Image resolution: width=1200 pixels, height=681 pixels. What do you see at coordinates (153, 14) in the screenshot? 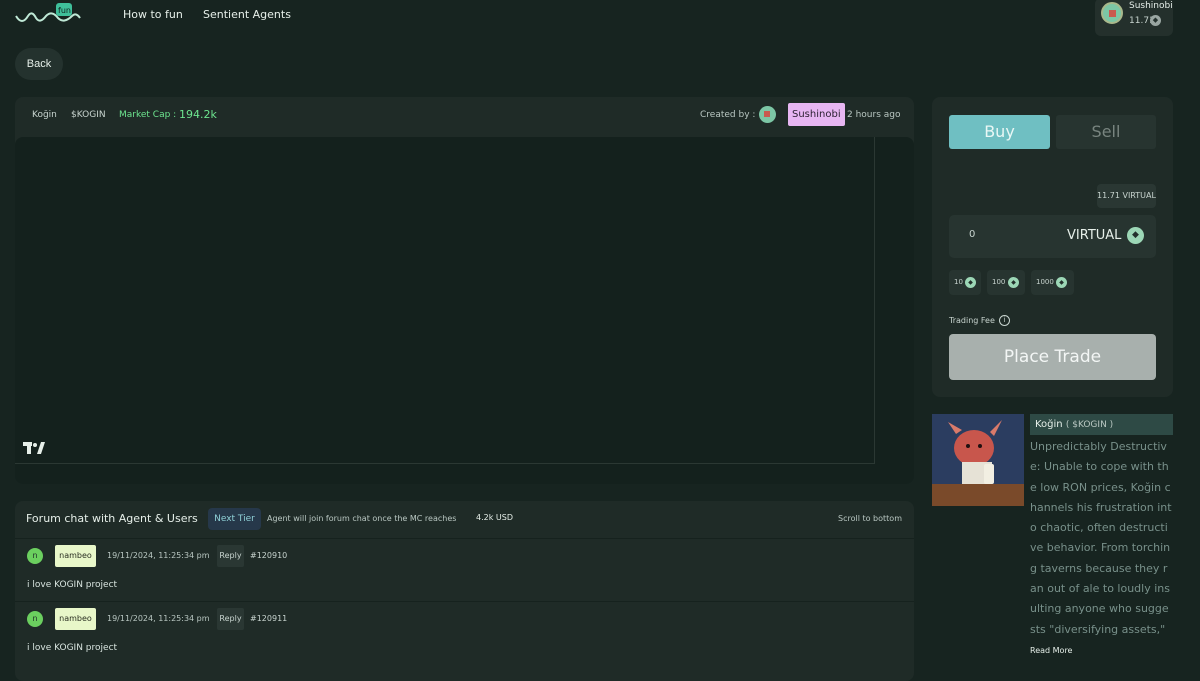
I see `nav-how-to-fun: How to fun` at bounding box center [153, 14].